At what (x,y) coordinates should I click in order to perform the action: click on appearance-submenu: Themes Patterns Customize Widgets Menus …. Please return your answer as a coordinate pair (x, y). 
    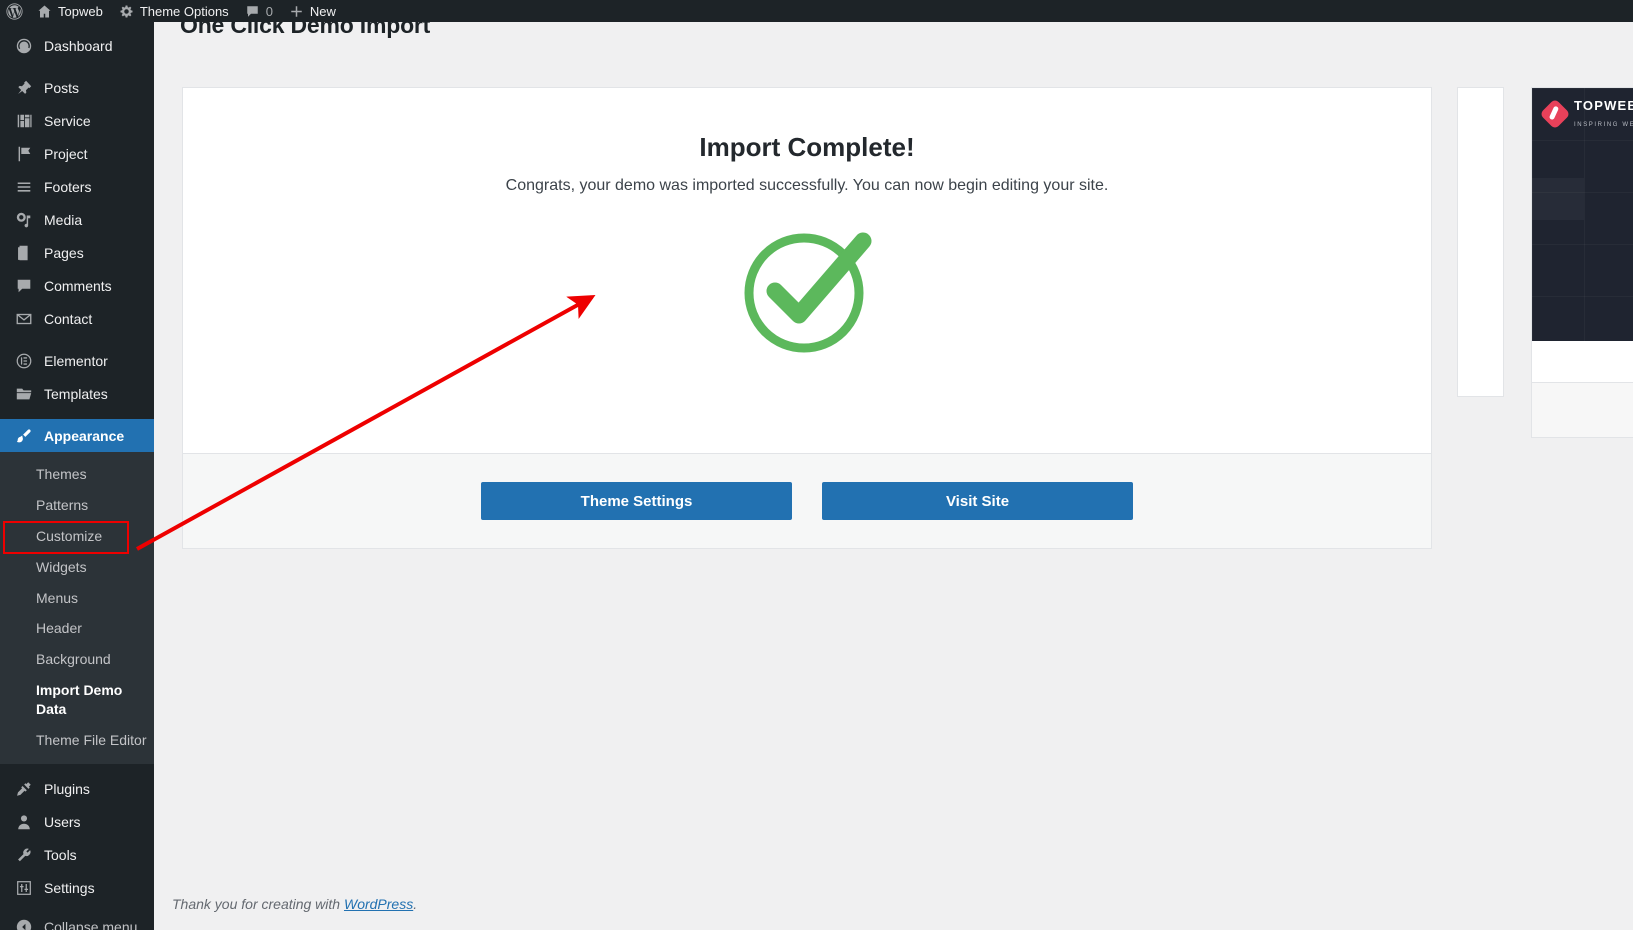
    Looking at the image, I should click on (77, 608).